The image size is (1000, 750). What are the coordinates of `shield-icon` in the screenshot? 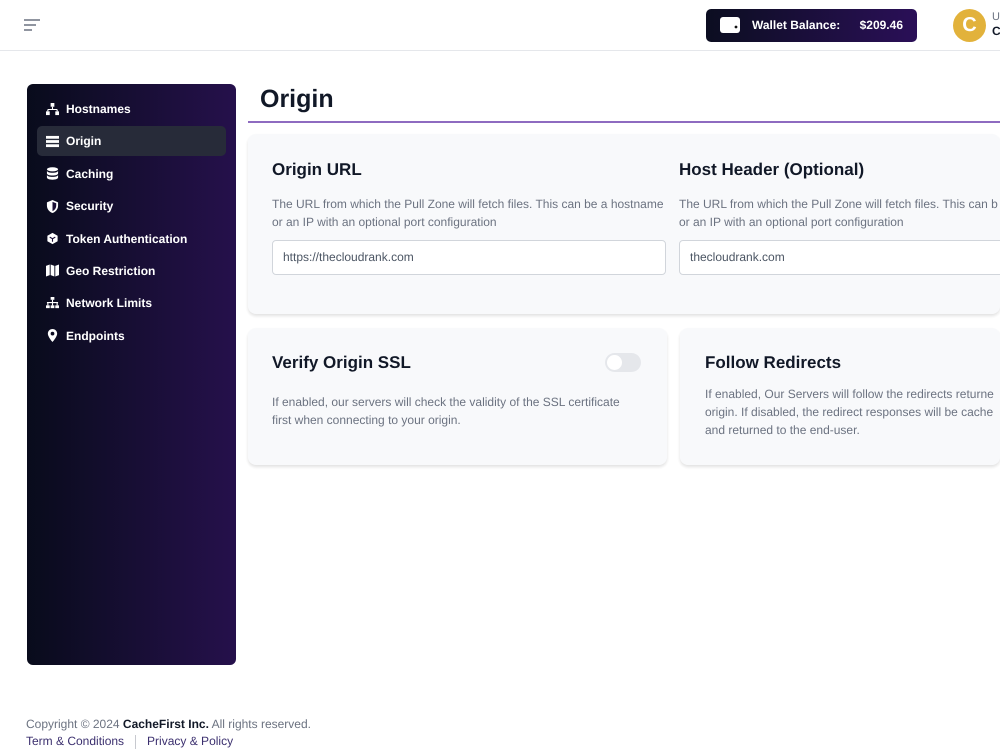 It's located at (52, 206).